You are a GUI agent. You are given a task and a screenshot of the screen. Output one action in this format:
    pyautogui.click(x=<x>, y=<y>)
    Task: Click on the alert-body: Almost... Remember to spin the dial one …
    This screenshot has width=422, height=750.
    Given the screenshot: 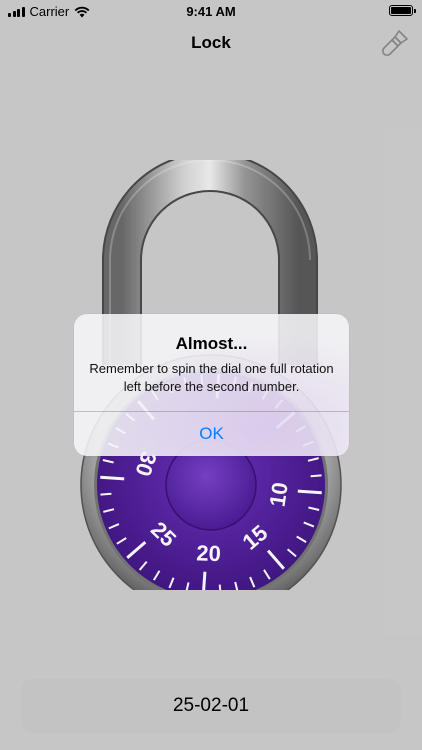 What is the action you would take?
    pyautogui.click(x=211, y=362)
    